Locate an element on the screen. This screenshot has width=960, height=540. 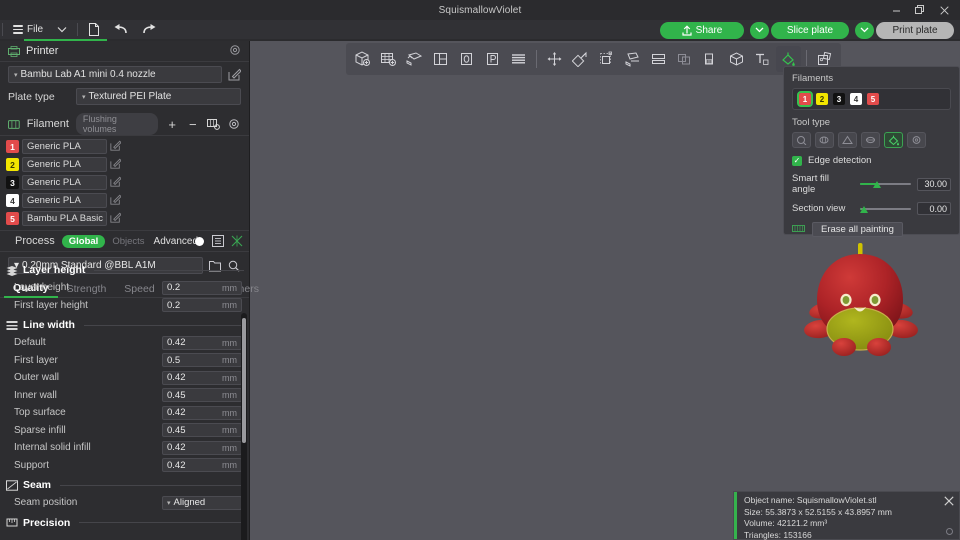
filament-4-badge: 4 is located at coordinates (12, 200).